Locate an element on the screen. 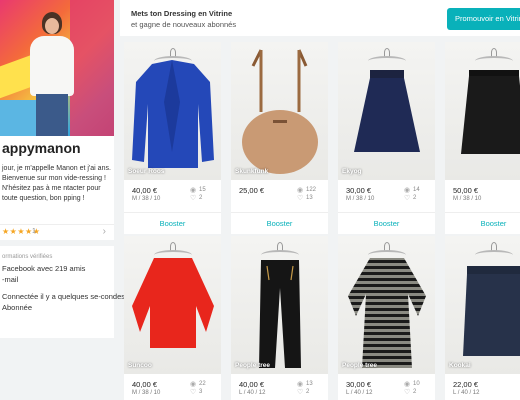 The width and height of the screenshot is (520, 400). item-card: Kookai 22,00 € L / 40 / 12 is located at coordinates (482, 318).